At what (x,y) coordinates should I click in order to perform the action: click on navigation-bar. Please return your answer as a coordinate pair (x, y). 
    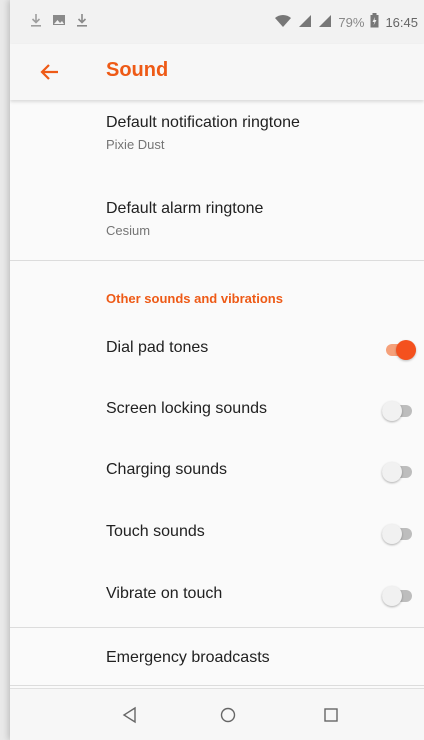
    Looking at the image, I should click on (217, 714).